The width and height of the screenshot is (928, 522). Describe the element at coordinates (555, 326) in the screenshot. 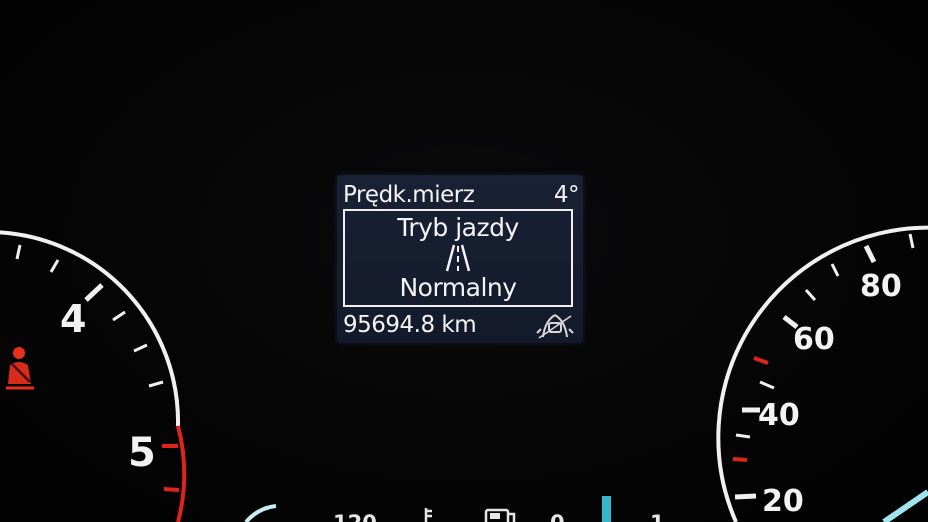

I see `lane-keeping-icon` at that location.